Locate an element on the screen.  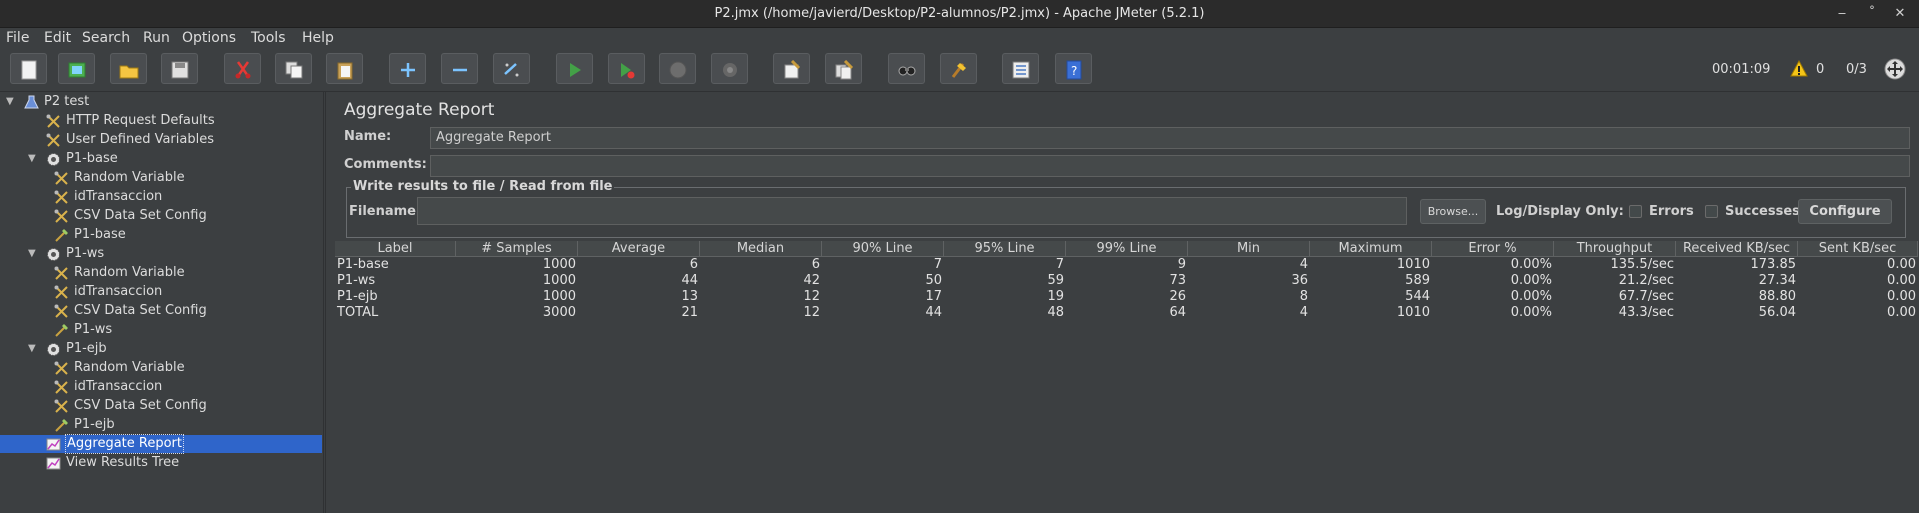
table-cell: 3000 is located at coordinates (559, 312).